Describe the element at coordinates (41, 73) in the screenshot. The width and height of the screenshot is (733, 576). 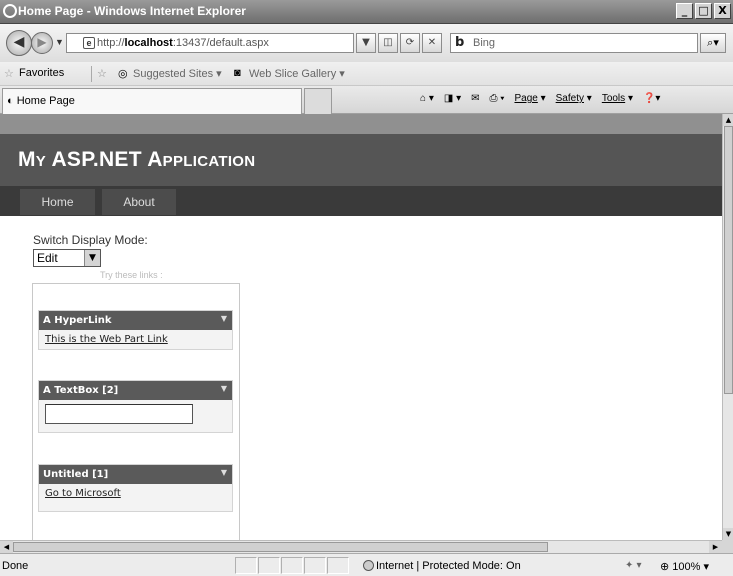
I see `favorites-button: Favorites` at that location.